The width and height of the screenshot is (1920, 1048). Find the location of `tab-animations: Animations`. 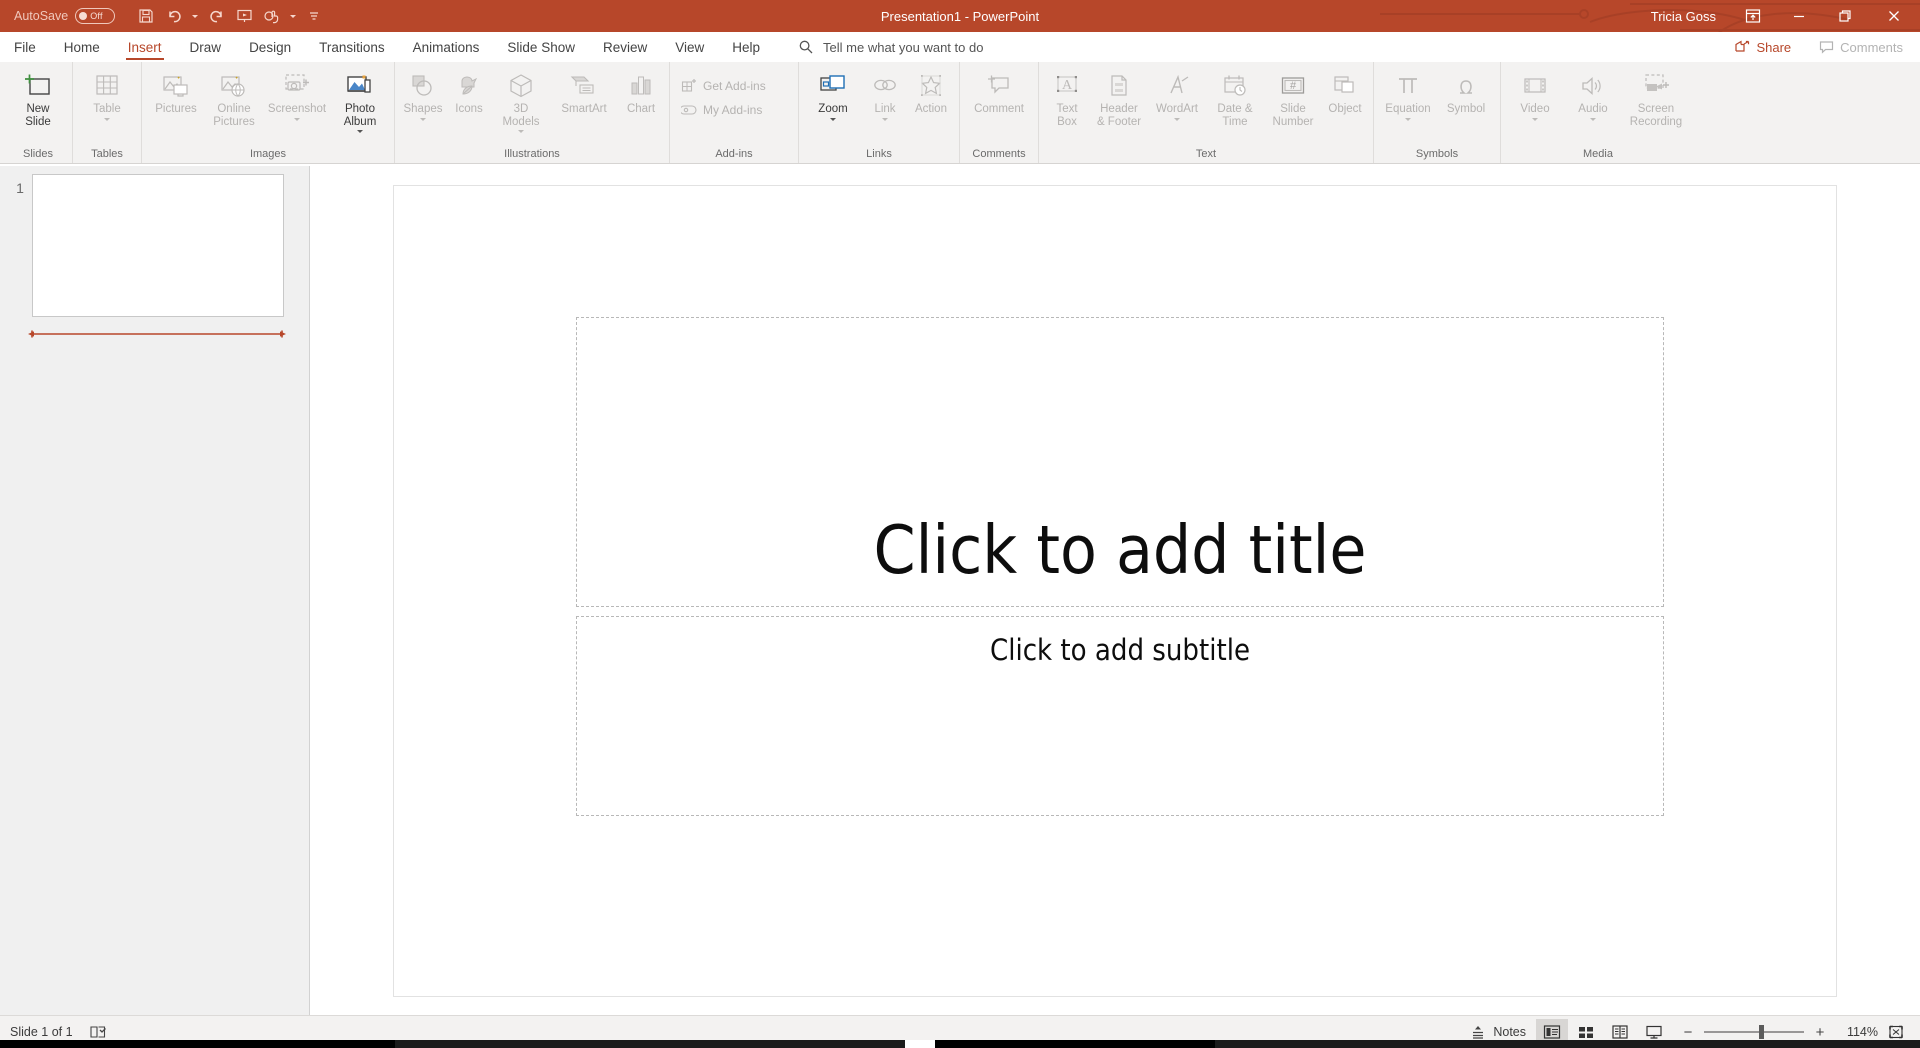

tab-animations: Animations is located at coordinates (446, 47).